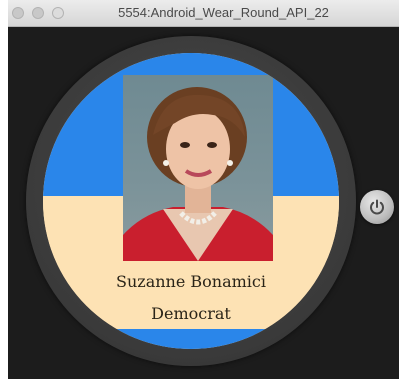 The width and height of the screenshot is (399, 379). I want to click on close-window-button, so click(18, 13).